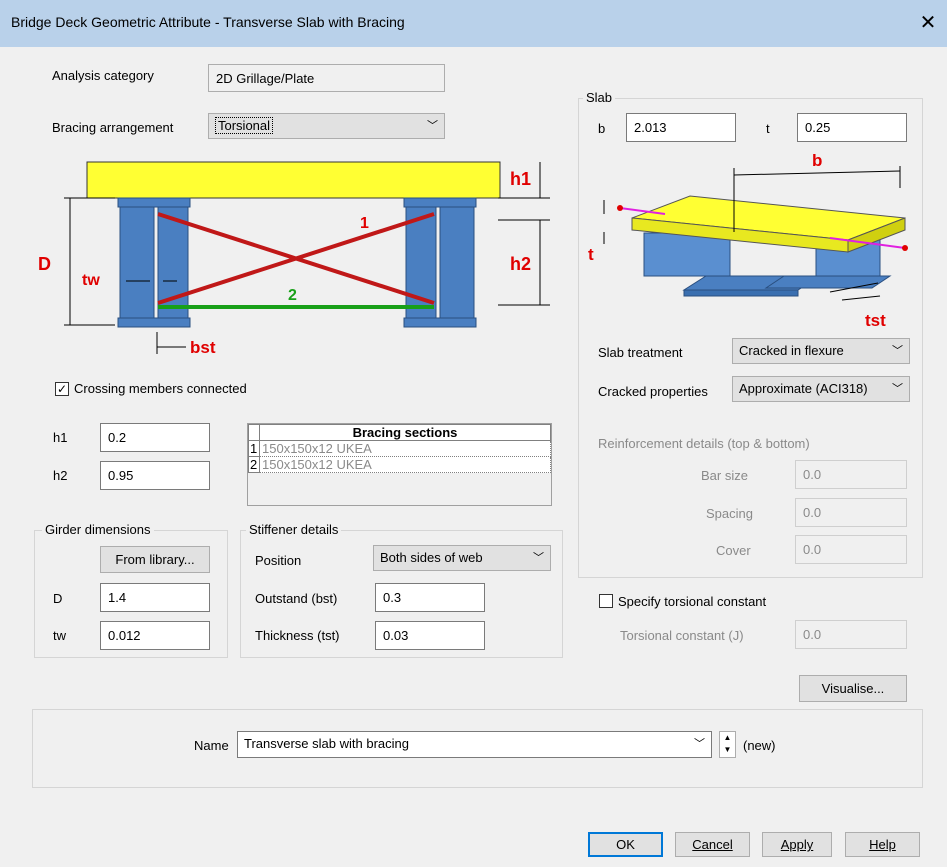 This screenshot has height=867, width=947. I want to click on h1-label: h1, so click(60, 437).